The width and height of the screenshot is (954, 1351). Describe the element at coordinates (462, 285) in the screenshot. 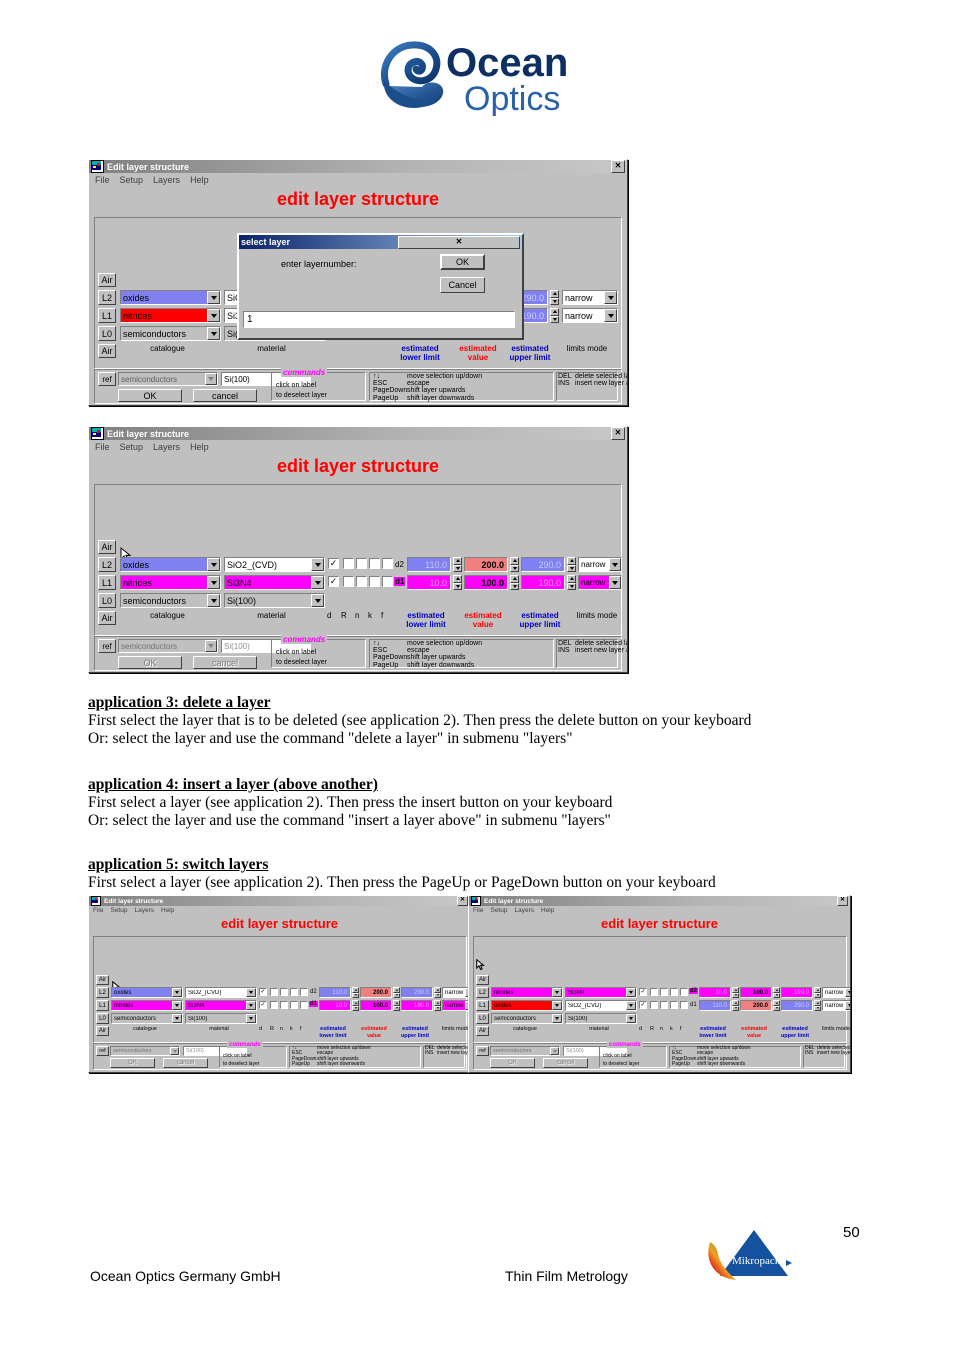

I see `modal-cancel-button: Cancel` at that location.